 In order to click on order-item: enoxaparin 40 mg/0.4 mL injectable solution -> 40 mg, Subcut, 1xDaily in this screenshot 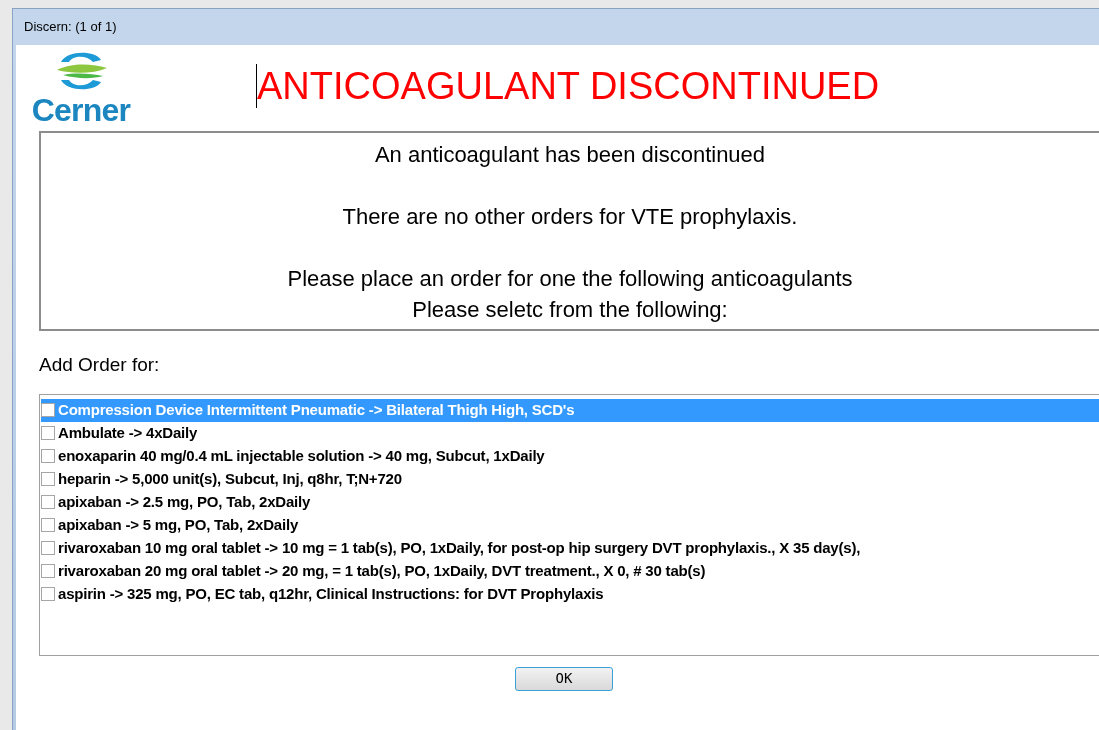, I will do `click(570, 456)`.